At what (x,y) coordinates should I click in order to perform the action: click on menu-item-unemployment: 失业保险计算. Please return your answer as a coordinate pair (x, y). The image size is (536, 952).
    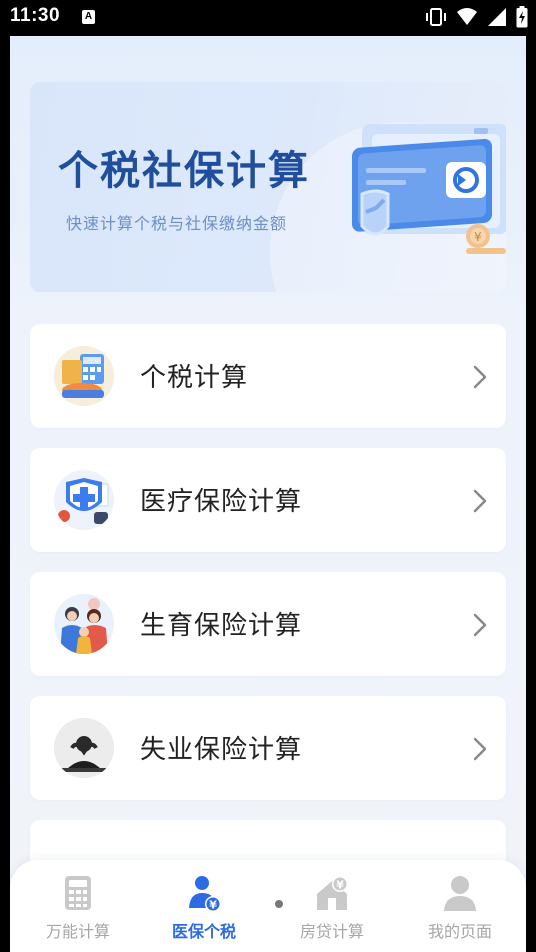
    Looking at the image, I should click on (268, 748).